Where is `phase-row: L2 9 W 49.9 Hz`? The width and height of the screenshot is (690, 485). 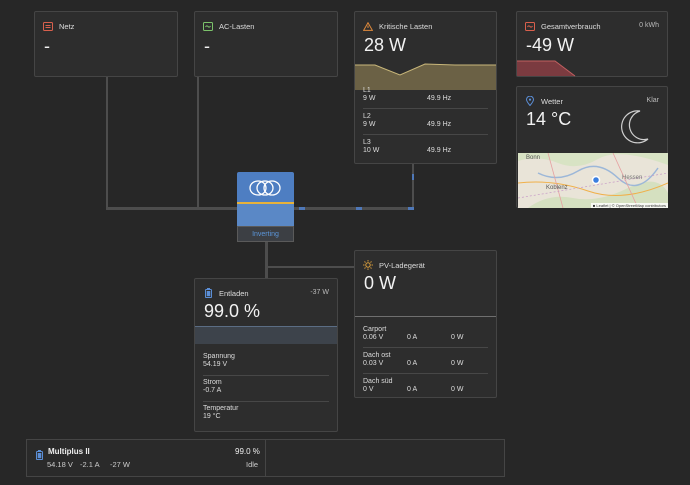 phase-row: L2 9 W 49.9 Hz is located at coordinates (407, 120).